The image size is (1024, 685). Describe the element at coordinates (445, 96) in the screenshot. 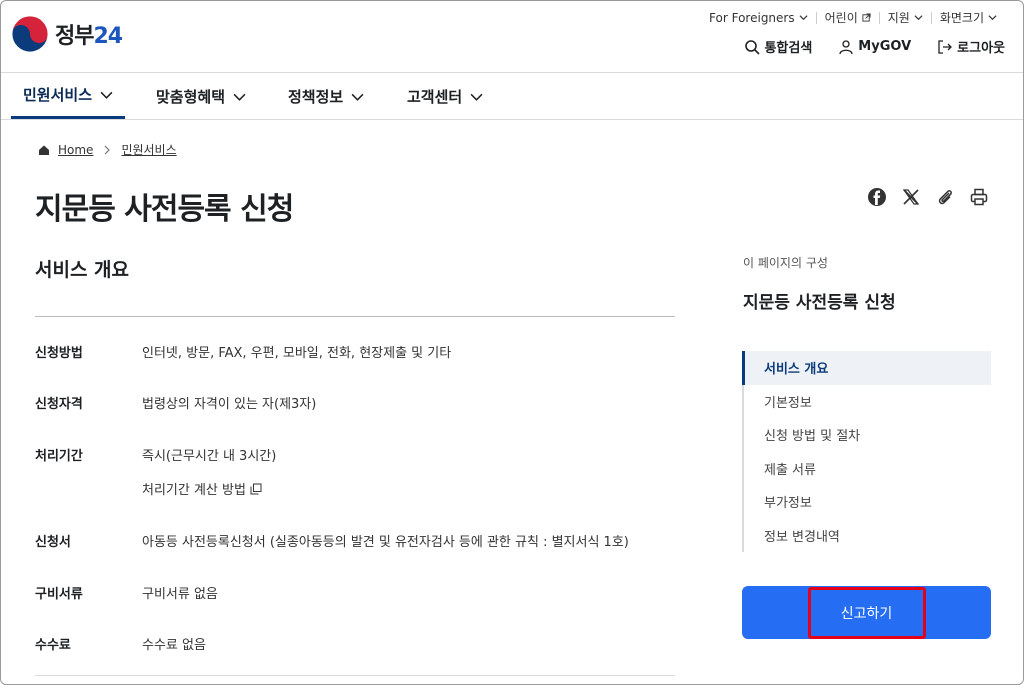

I see `nav-customer-center: 고객센터` at that location.